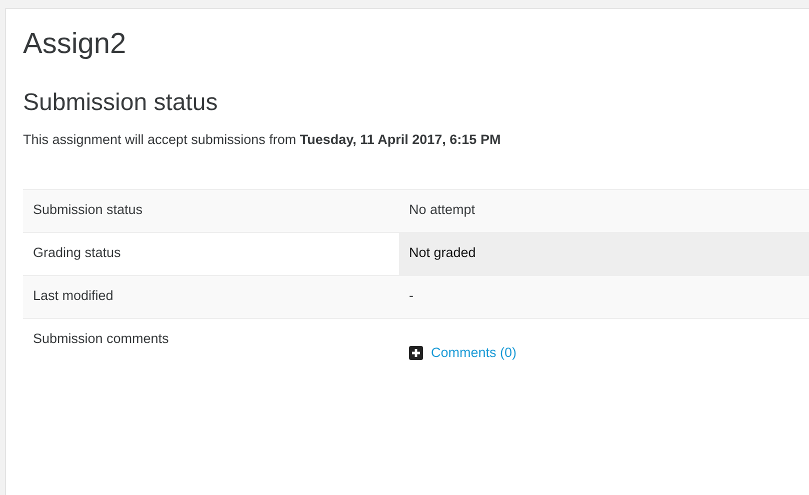 This screenshot has width=809, height=495. What do you see at coordinates (88, 210) in the screenshot?
I see `table-cell-text: Submission status` at bounding box center [88, 210].